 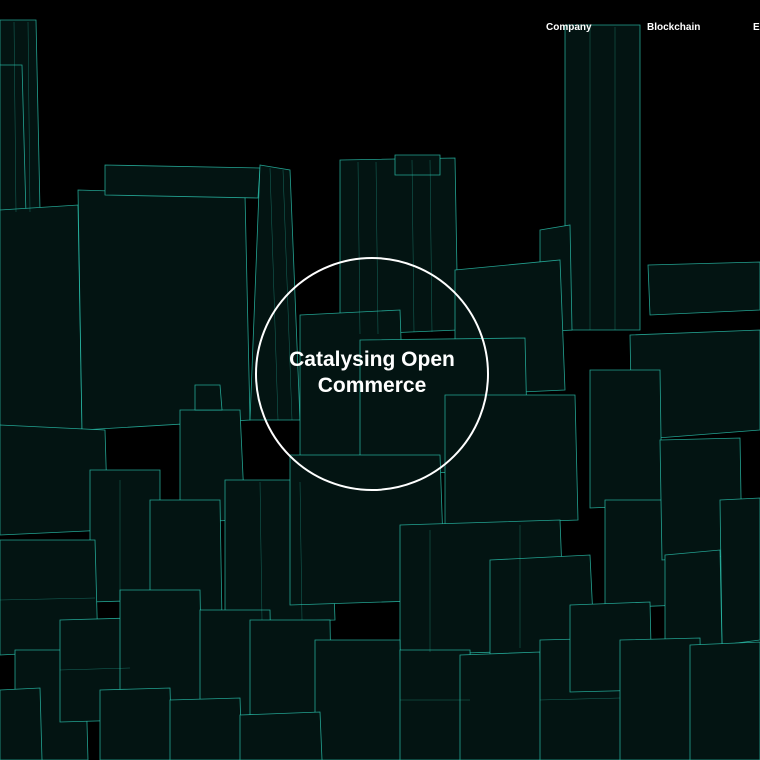 What do you see at coordinates (569, 27) in the screenshot?
I see `nav-item-company: Company` at bounding box center [569, 27].